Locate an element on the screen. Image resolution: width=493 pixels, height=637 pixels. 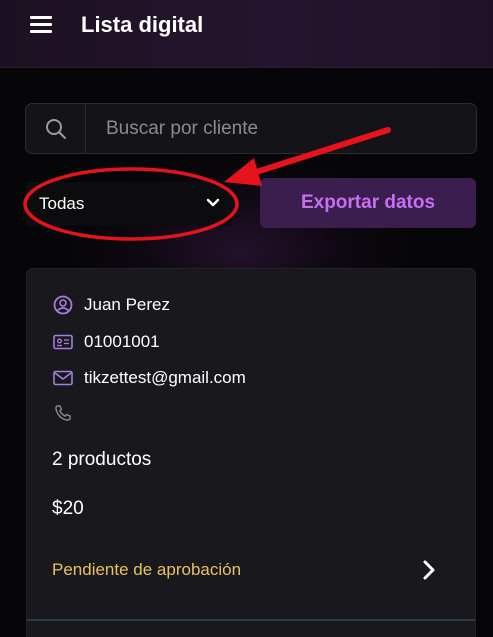
product-count: 2 productos is located at coordinates (102, 459).